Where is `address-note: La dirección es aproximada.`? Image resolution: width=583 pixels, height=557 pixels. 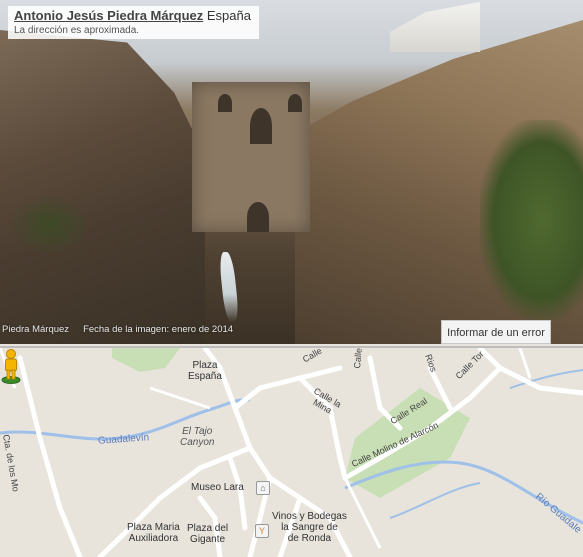 address-note: La dirección es aproximada. is located at coordinates (77, 30).